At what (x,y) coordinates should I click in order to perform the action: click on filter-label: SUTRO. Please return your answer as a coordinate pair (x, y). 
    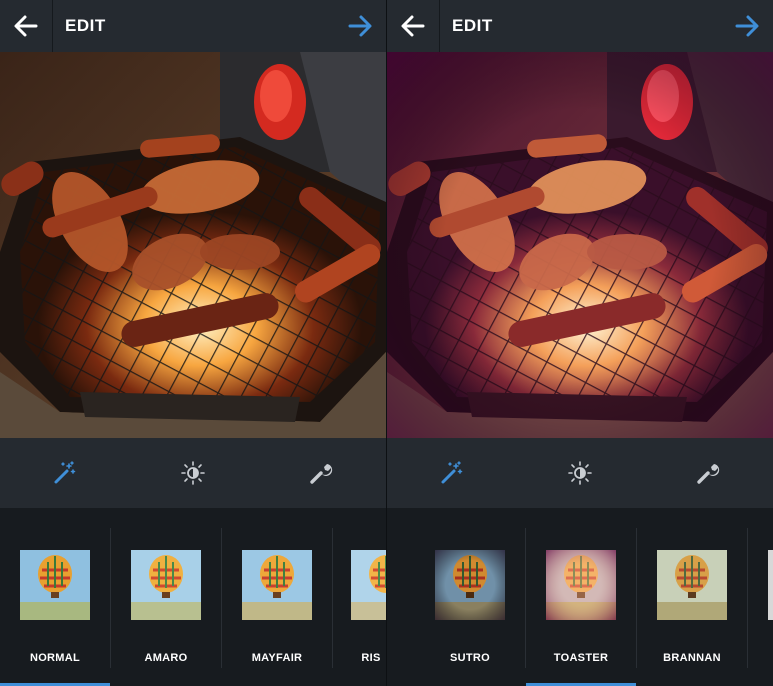
    Looking at the image, I should click on (470, 658).